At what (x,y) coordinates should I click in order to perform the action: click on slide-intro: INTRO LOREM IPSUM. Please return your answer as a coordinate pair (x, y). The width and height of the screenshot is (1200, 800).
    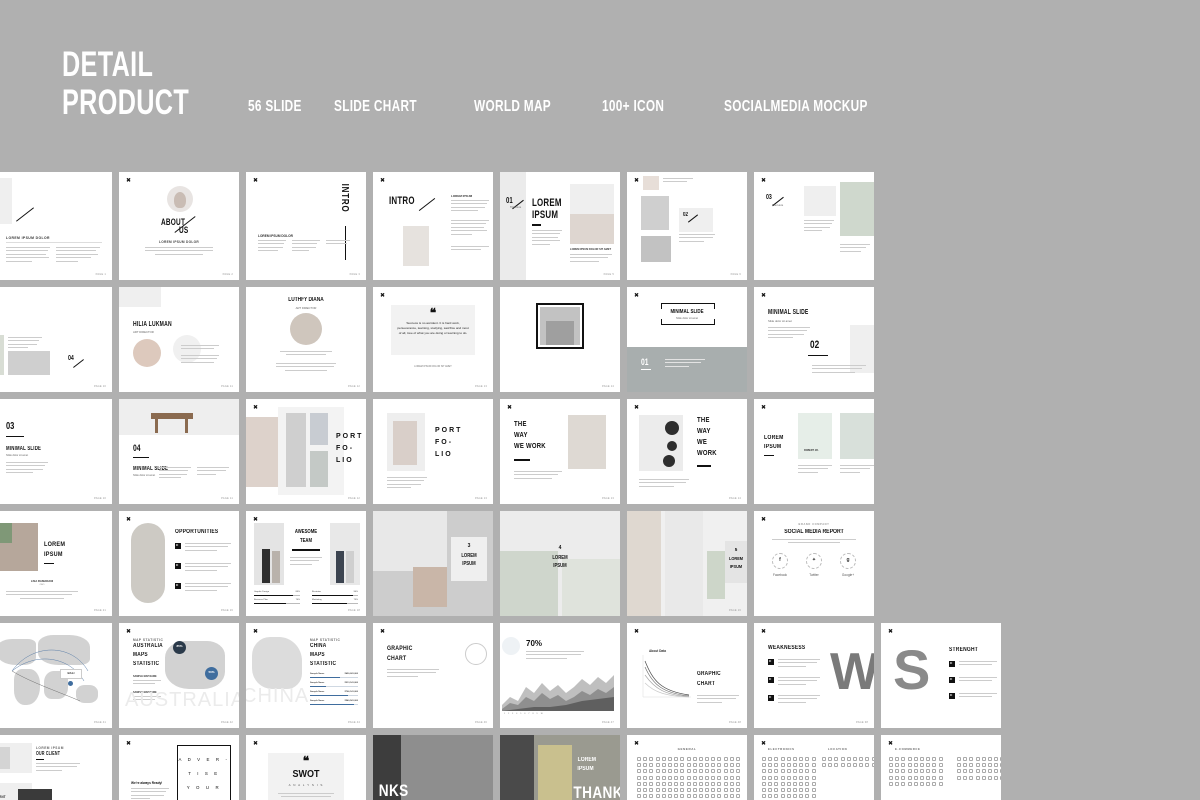
    Looking at the image, I should click on (433, 226).